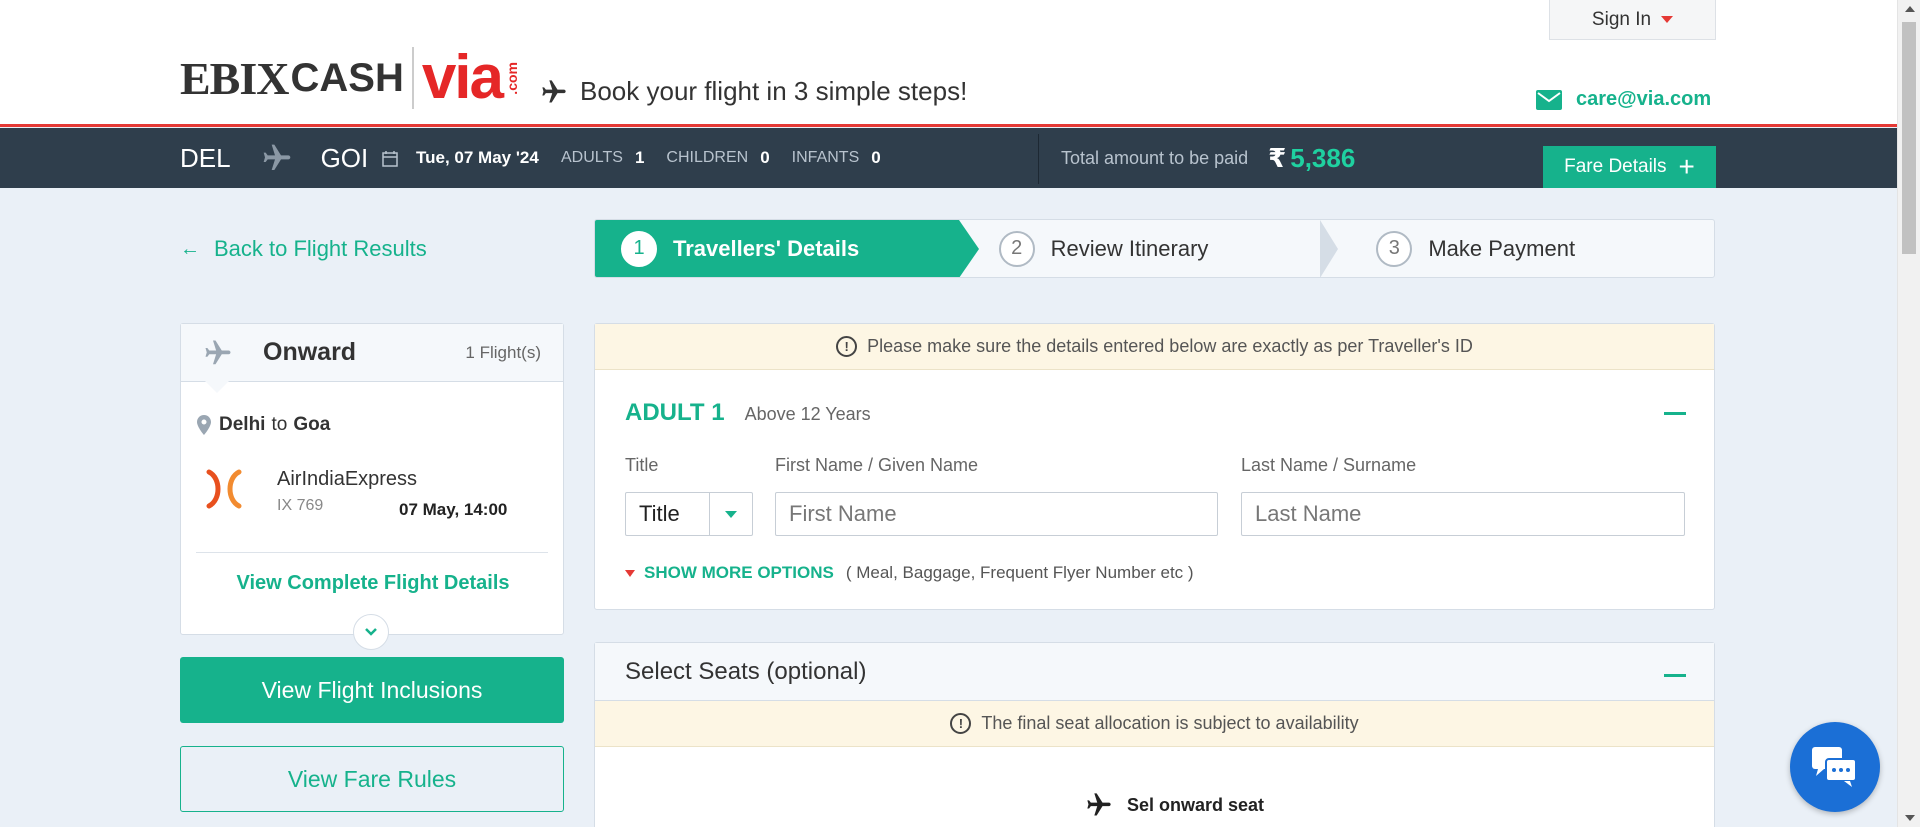  Describe the element at coordinates (774, 91) in the screenshot. I see `tagline-text: Book your flight in 3 simple steps!` at that location.